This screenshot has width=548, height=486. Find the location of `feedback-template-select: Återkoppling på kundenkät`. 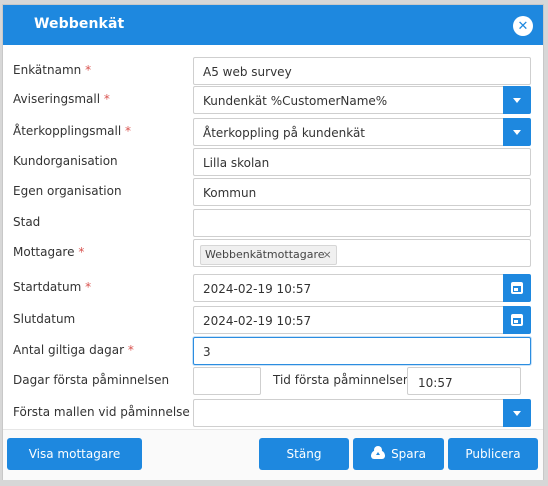

feedback-template-select: Återkoppling på kundenkät is located at coordinates (348, 132).